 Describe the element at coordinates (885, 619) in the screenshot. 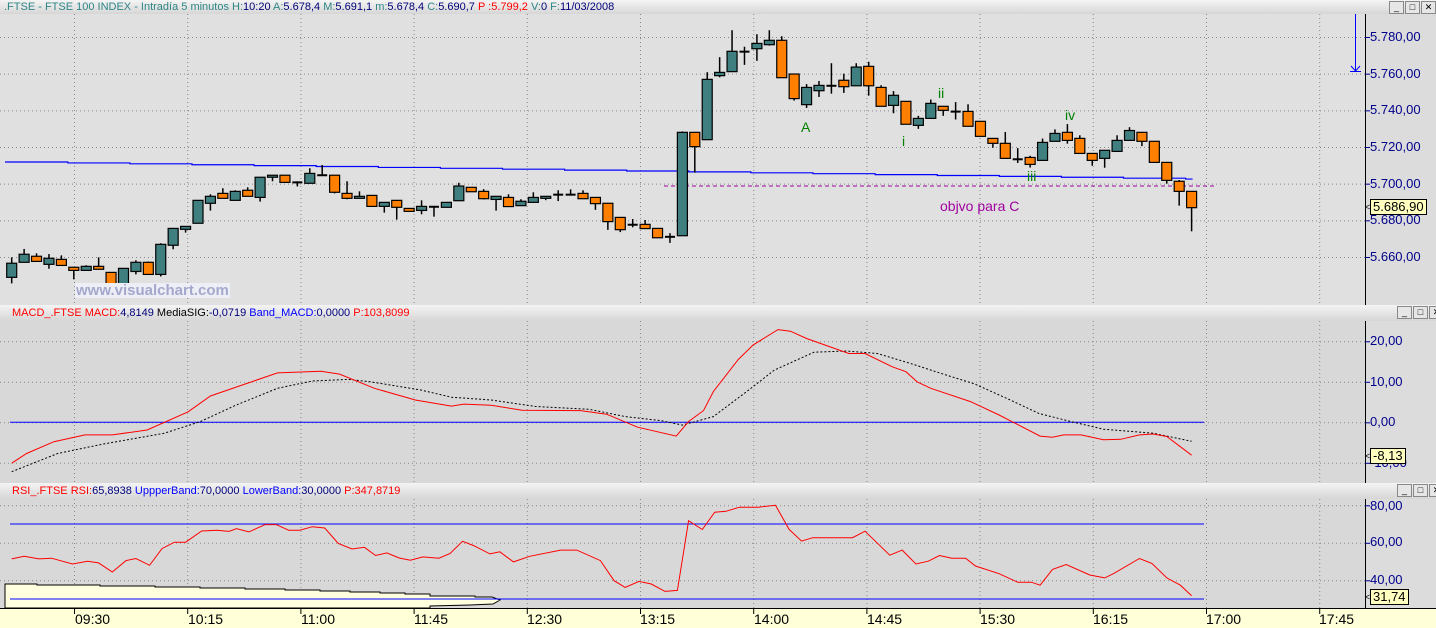

I see `time-tick: 14:45` at that location.